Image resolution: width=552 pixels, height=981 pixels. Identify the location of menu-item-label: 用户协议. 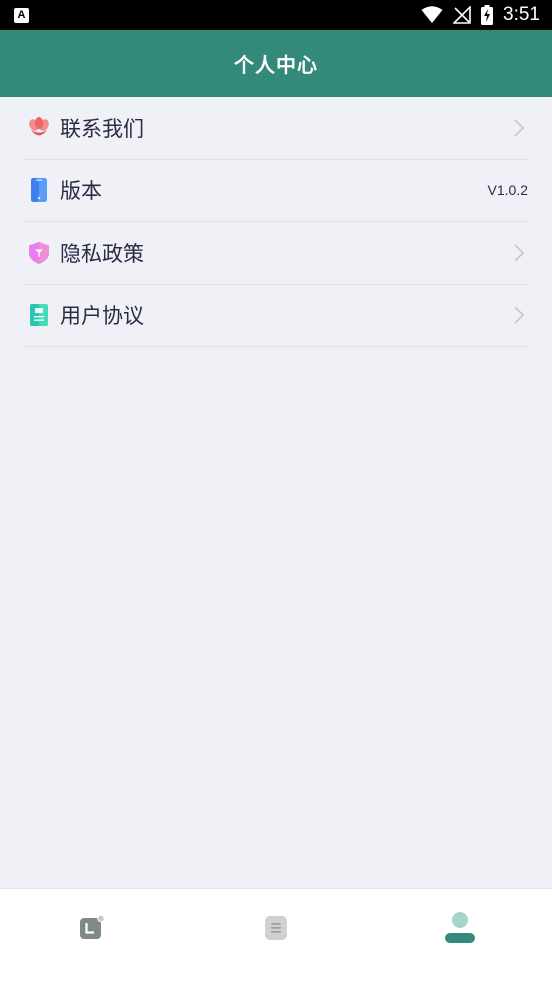
(102, 316).